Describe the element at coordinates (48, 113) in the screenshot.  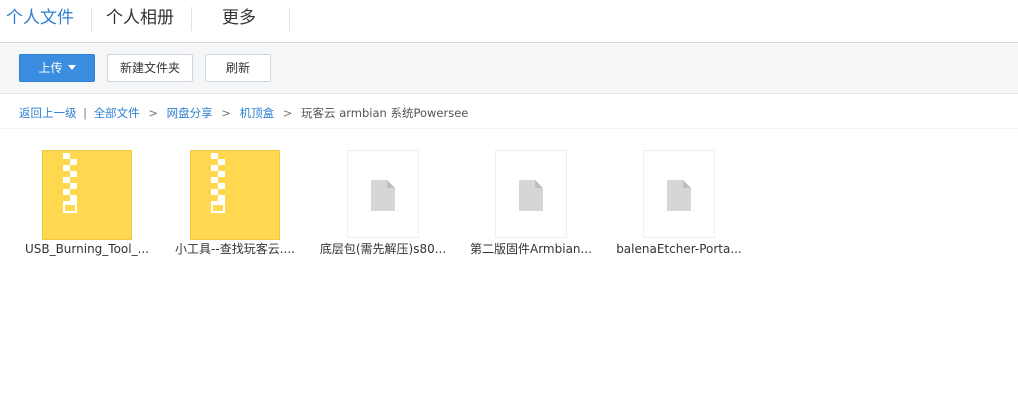
I see `back-link: 返回上一级` at that location.